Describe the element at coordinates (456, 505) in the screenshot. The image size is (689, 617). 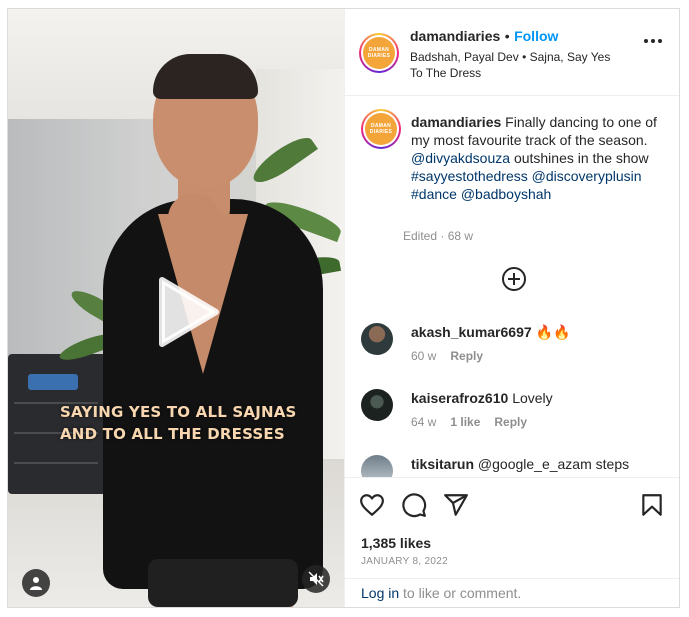
I see `share-icon` at that location.